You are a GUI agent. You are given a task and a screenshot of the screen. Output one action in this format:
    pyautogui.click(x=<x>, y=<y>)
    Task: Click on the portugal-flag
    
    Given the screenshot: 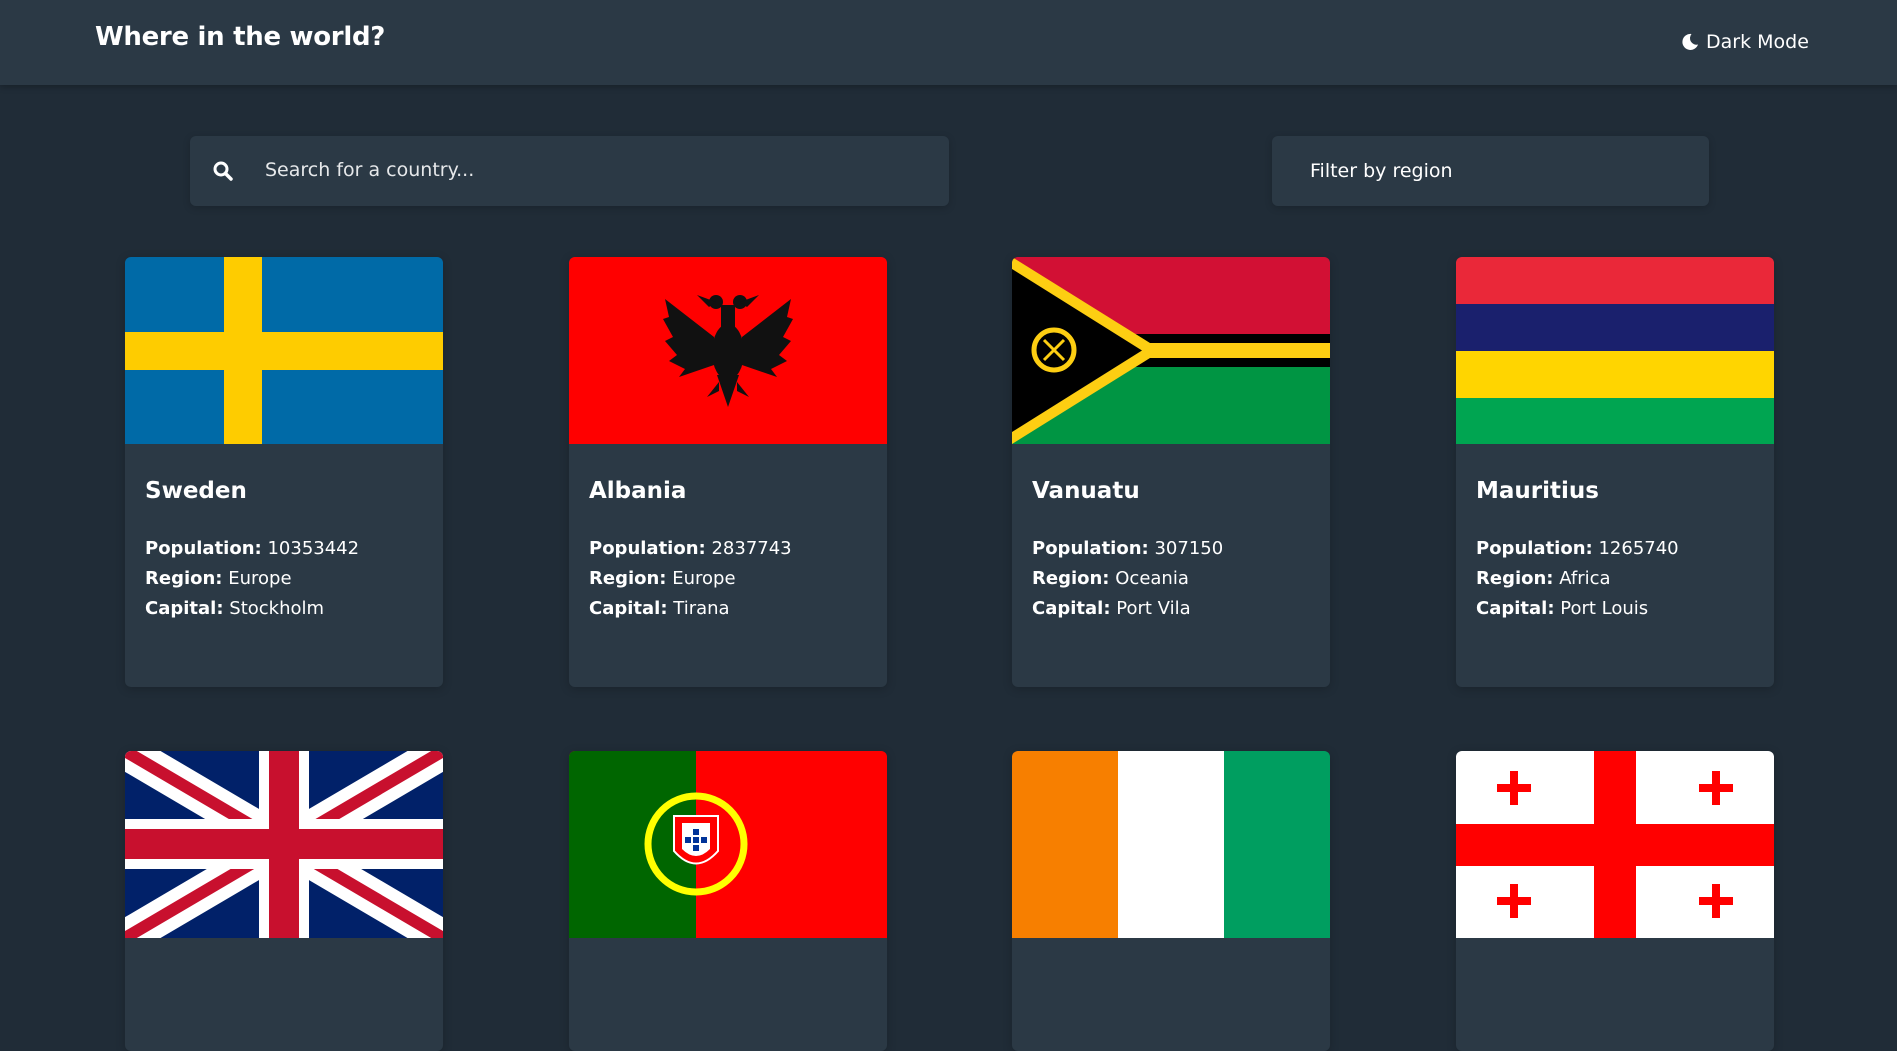 What is the action you would take?
    pyautogui.click(x=728, y=844)
    